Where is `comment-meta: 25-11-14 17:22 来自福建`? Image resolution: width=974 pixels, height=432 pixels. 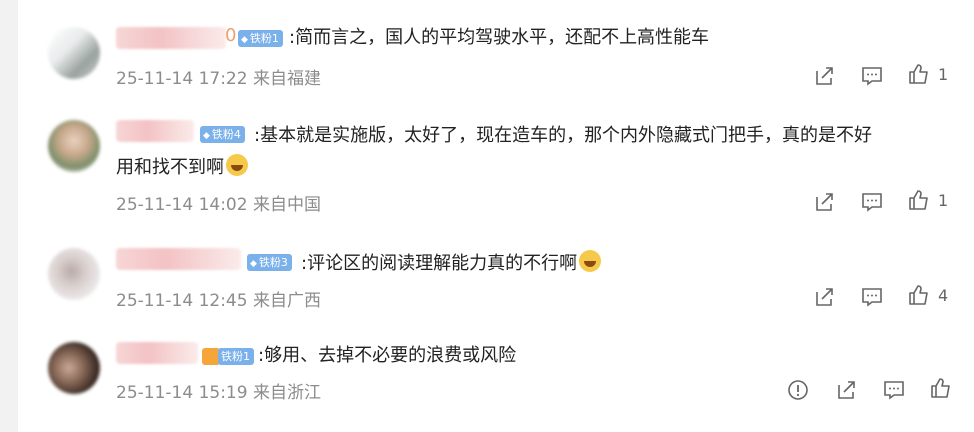
comment-meta: 25-11-14 17:22 来自福建 is located at coordinates (218, 76).